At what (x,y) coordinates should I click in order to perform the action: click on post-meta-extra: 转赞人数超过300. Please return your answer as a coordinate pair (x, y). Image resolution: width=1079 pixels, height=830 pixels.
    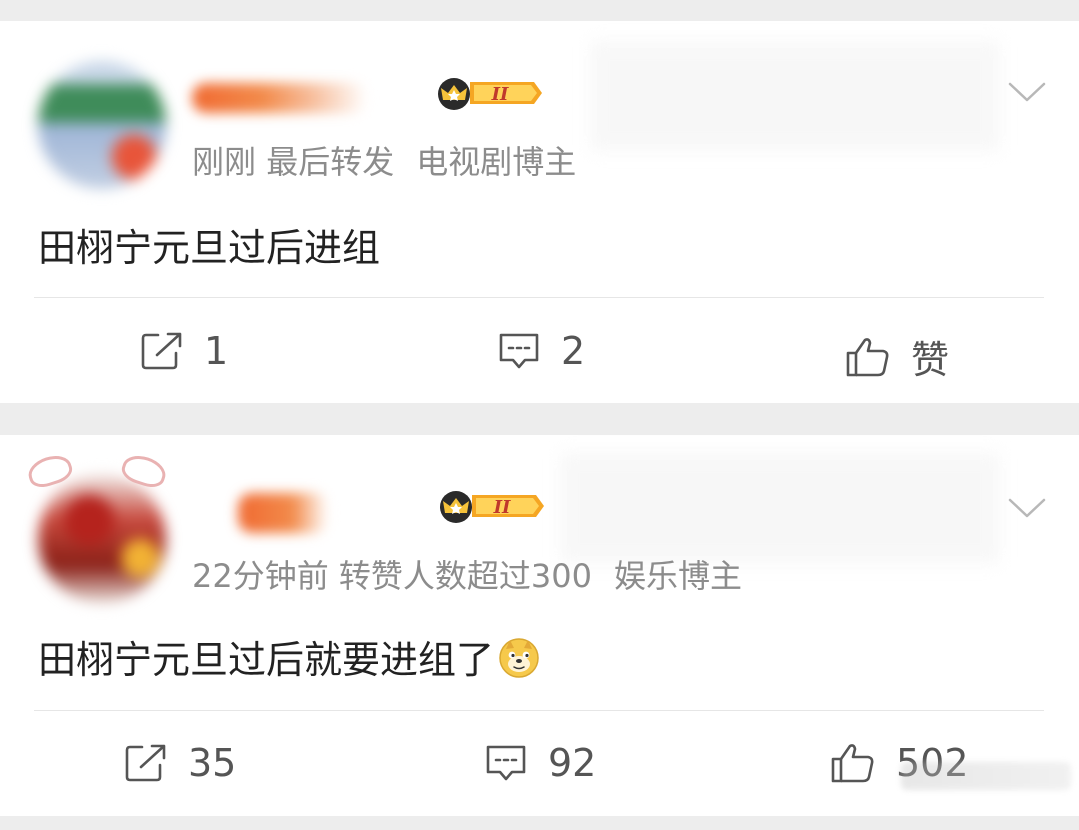
    Looking at the image, I should click on (465, 576).